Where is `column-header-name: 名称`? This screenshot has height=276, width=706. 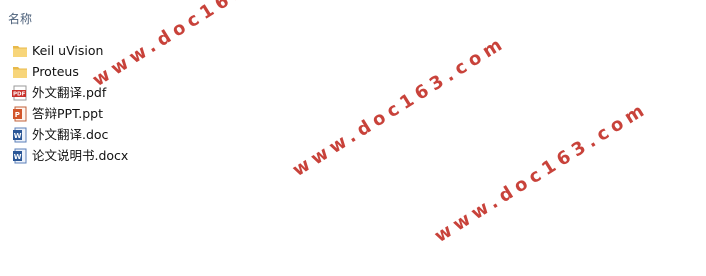
column-header-name: 名称 is located at coordinates (20, 18).